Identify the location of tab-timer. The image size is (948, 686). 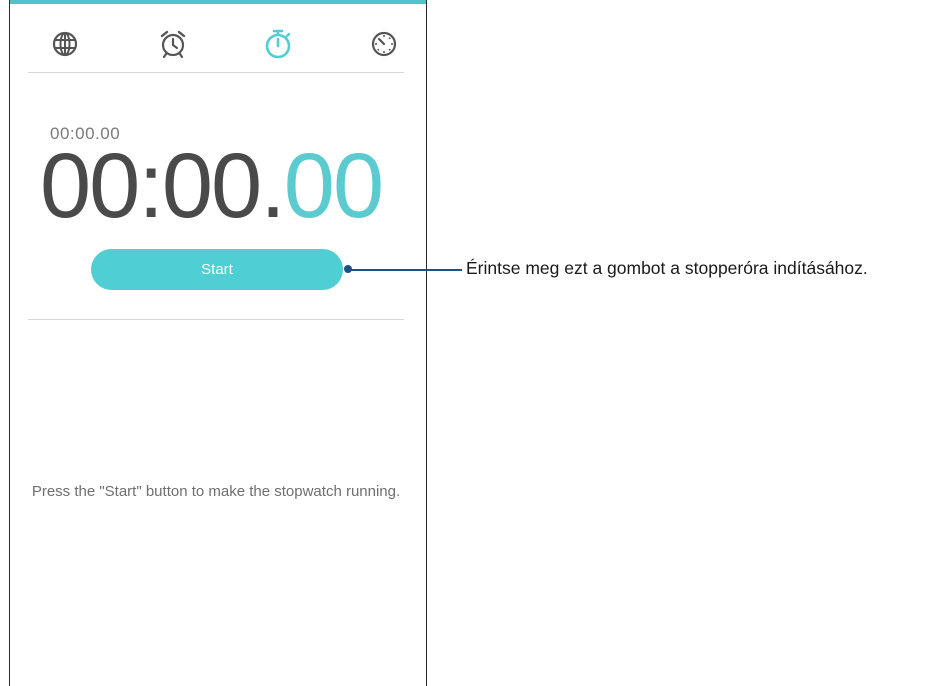
(384, 44).